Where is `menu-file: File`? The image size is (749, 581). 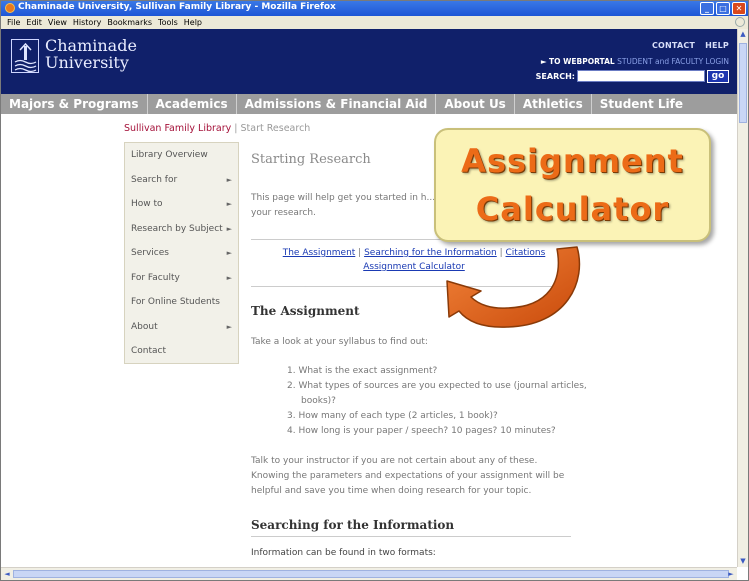
menu-file: File is located at coordinates (13, 22).